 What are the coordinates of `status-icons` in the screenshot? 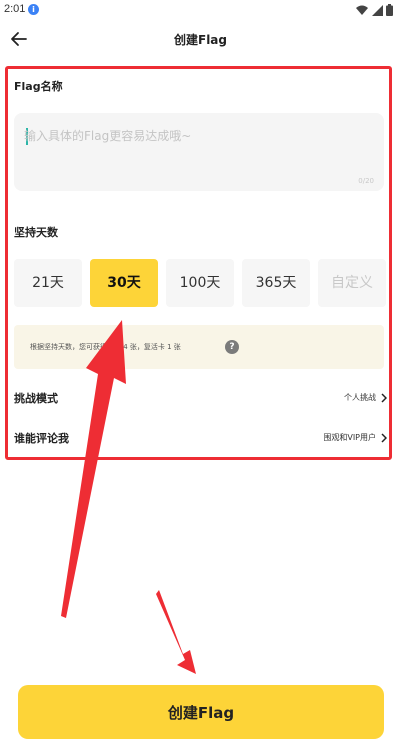 It's located at (374, 9).